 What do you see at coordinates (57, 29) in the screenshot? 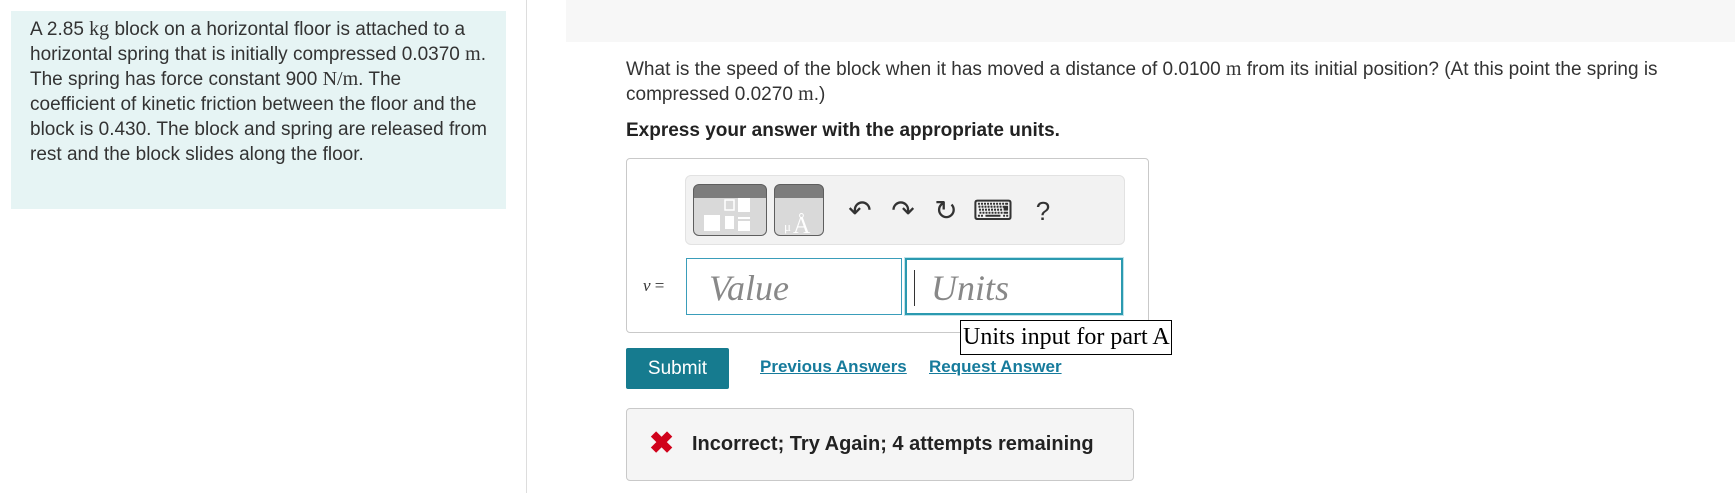
I see `problem-text-part: A 2.85` at bounding box center [57, 29].